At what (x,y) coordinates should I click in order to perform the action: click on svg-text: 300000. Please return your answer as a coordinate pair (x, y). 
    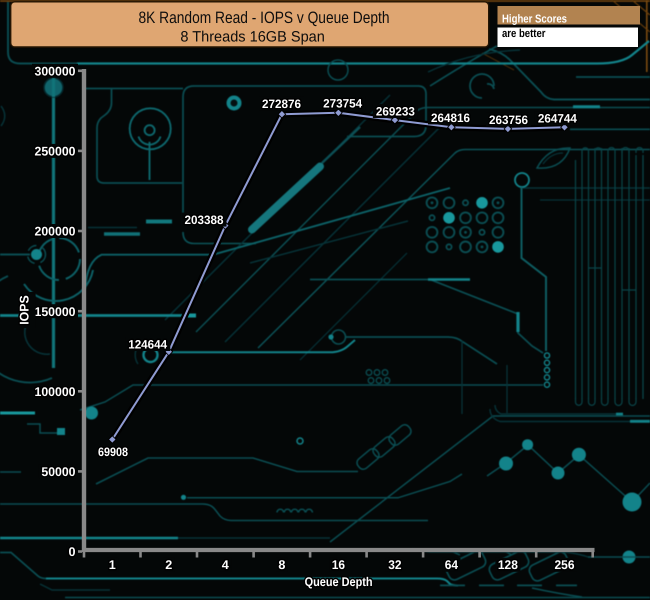
    Looking at the image, I should click on (55, 71).